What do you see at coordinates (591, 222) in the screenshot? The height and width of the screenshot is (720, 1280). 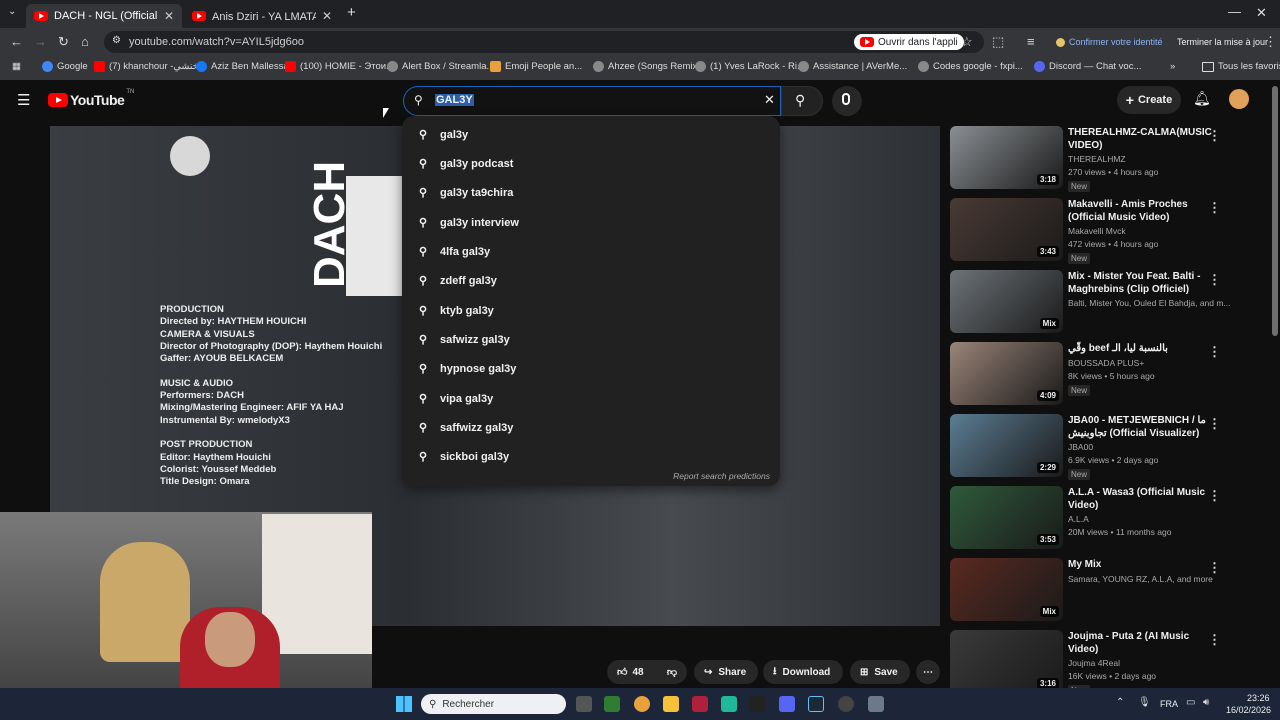 I see `suggestion-item: ⚲ gal3y interview` at bounding box center [591, 222].